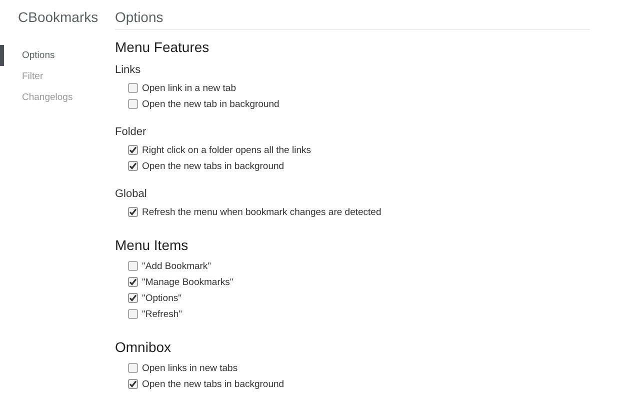  I want to click on group-heading: Folder, so click(131, 132).